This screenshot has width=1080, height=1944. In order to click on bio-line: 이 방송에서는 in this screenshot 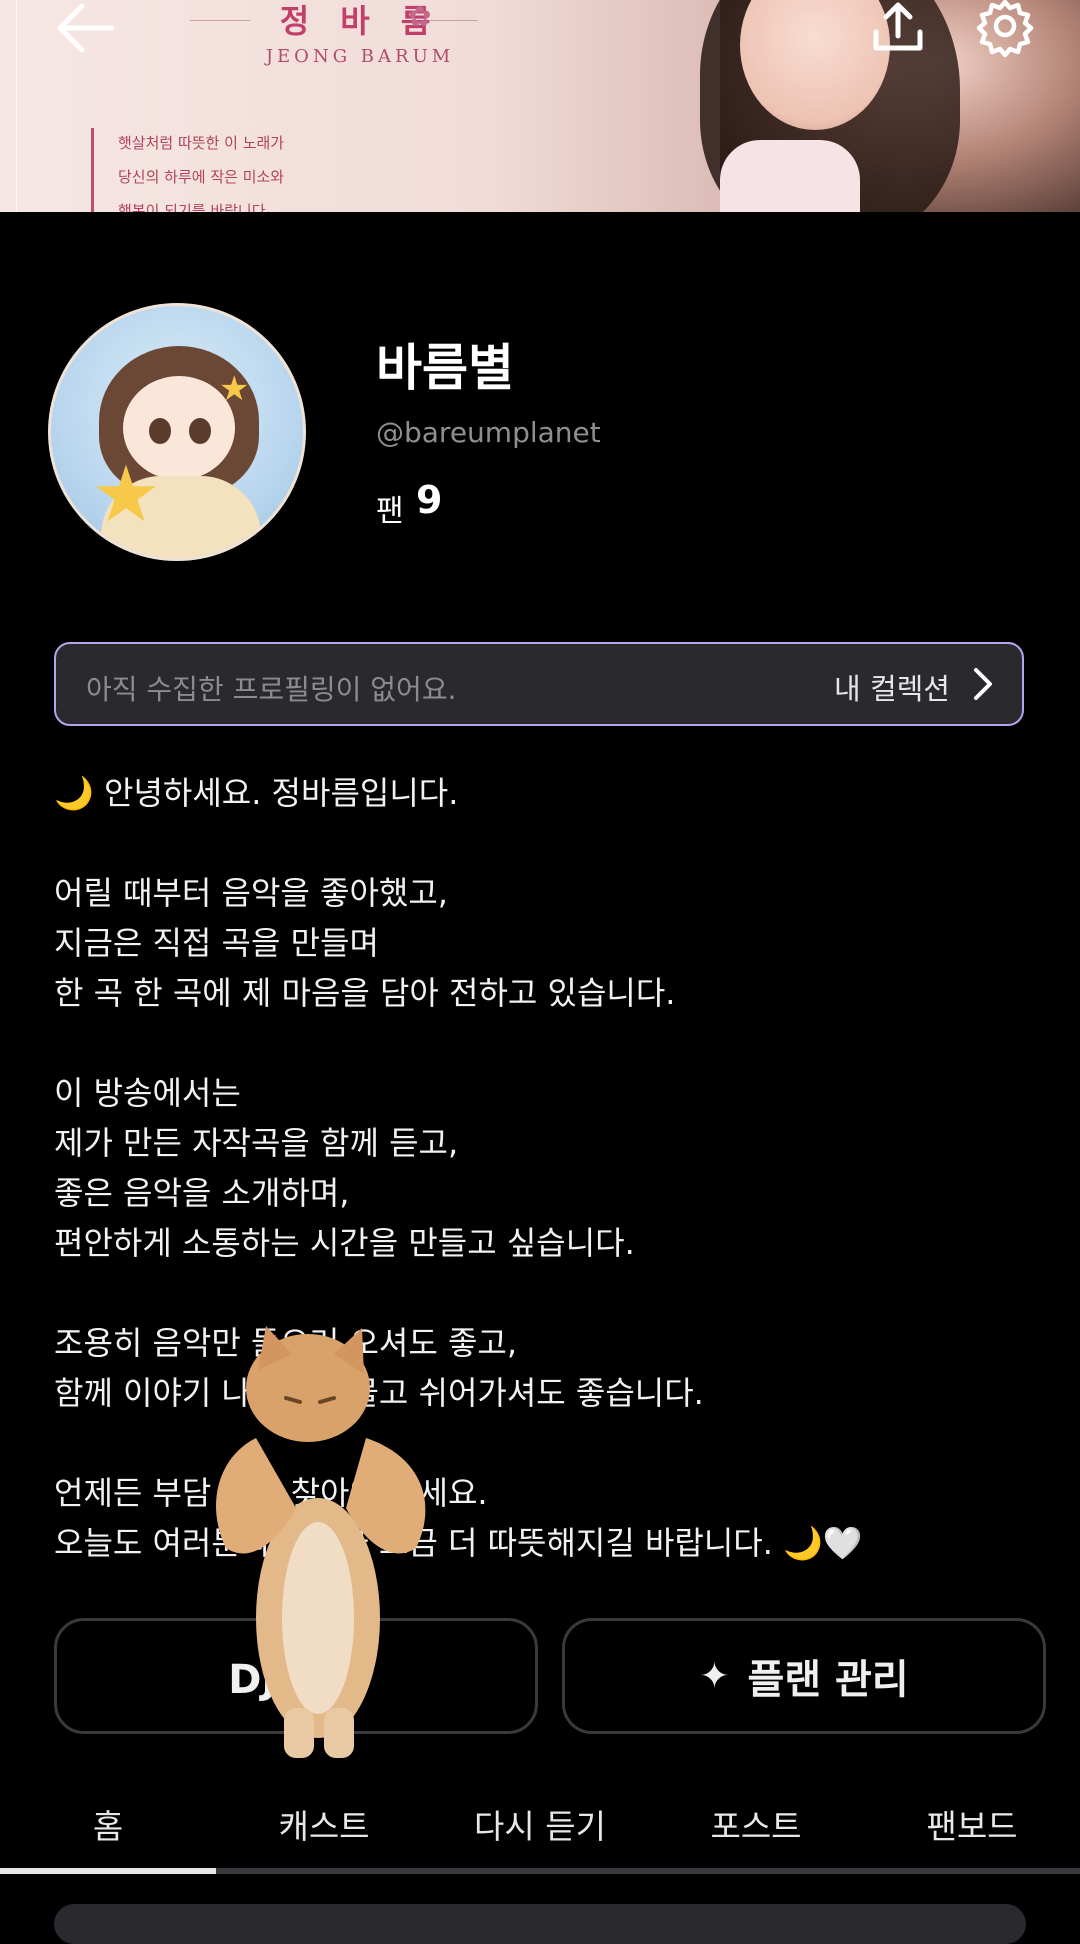, I will do `click(147, 1093)`.